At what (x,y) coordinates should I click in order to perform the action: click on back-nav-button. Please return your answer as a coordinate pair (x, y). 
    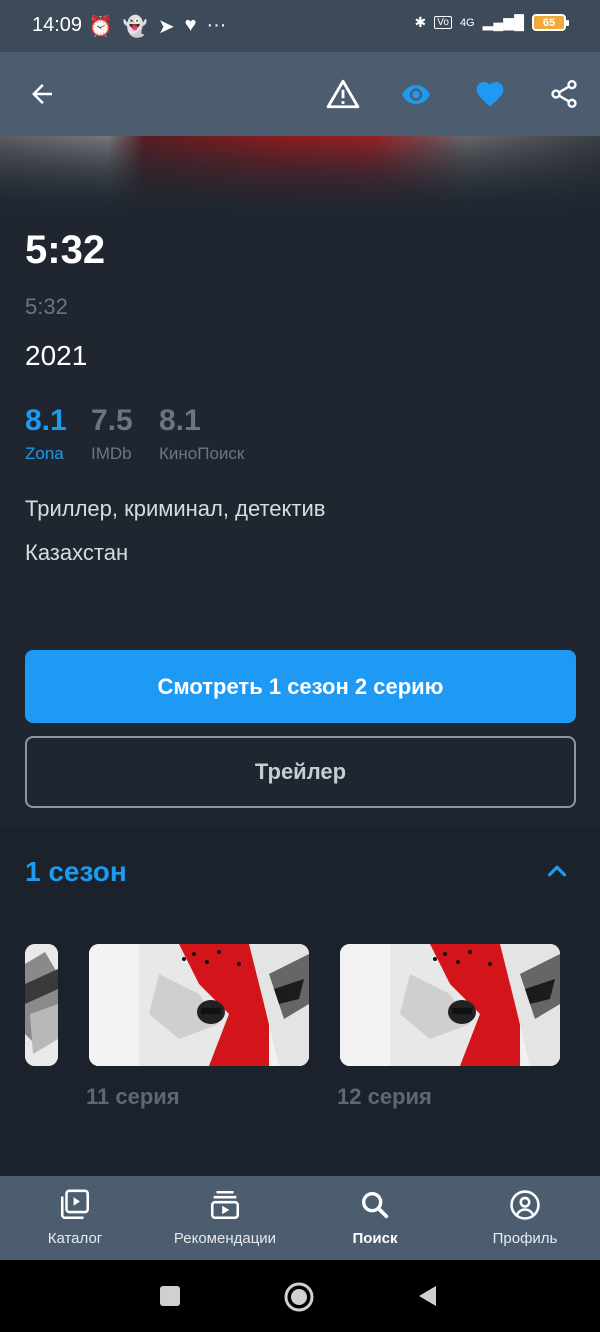
    Looking at the image, I should click on (428, 1296).